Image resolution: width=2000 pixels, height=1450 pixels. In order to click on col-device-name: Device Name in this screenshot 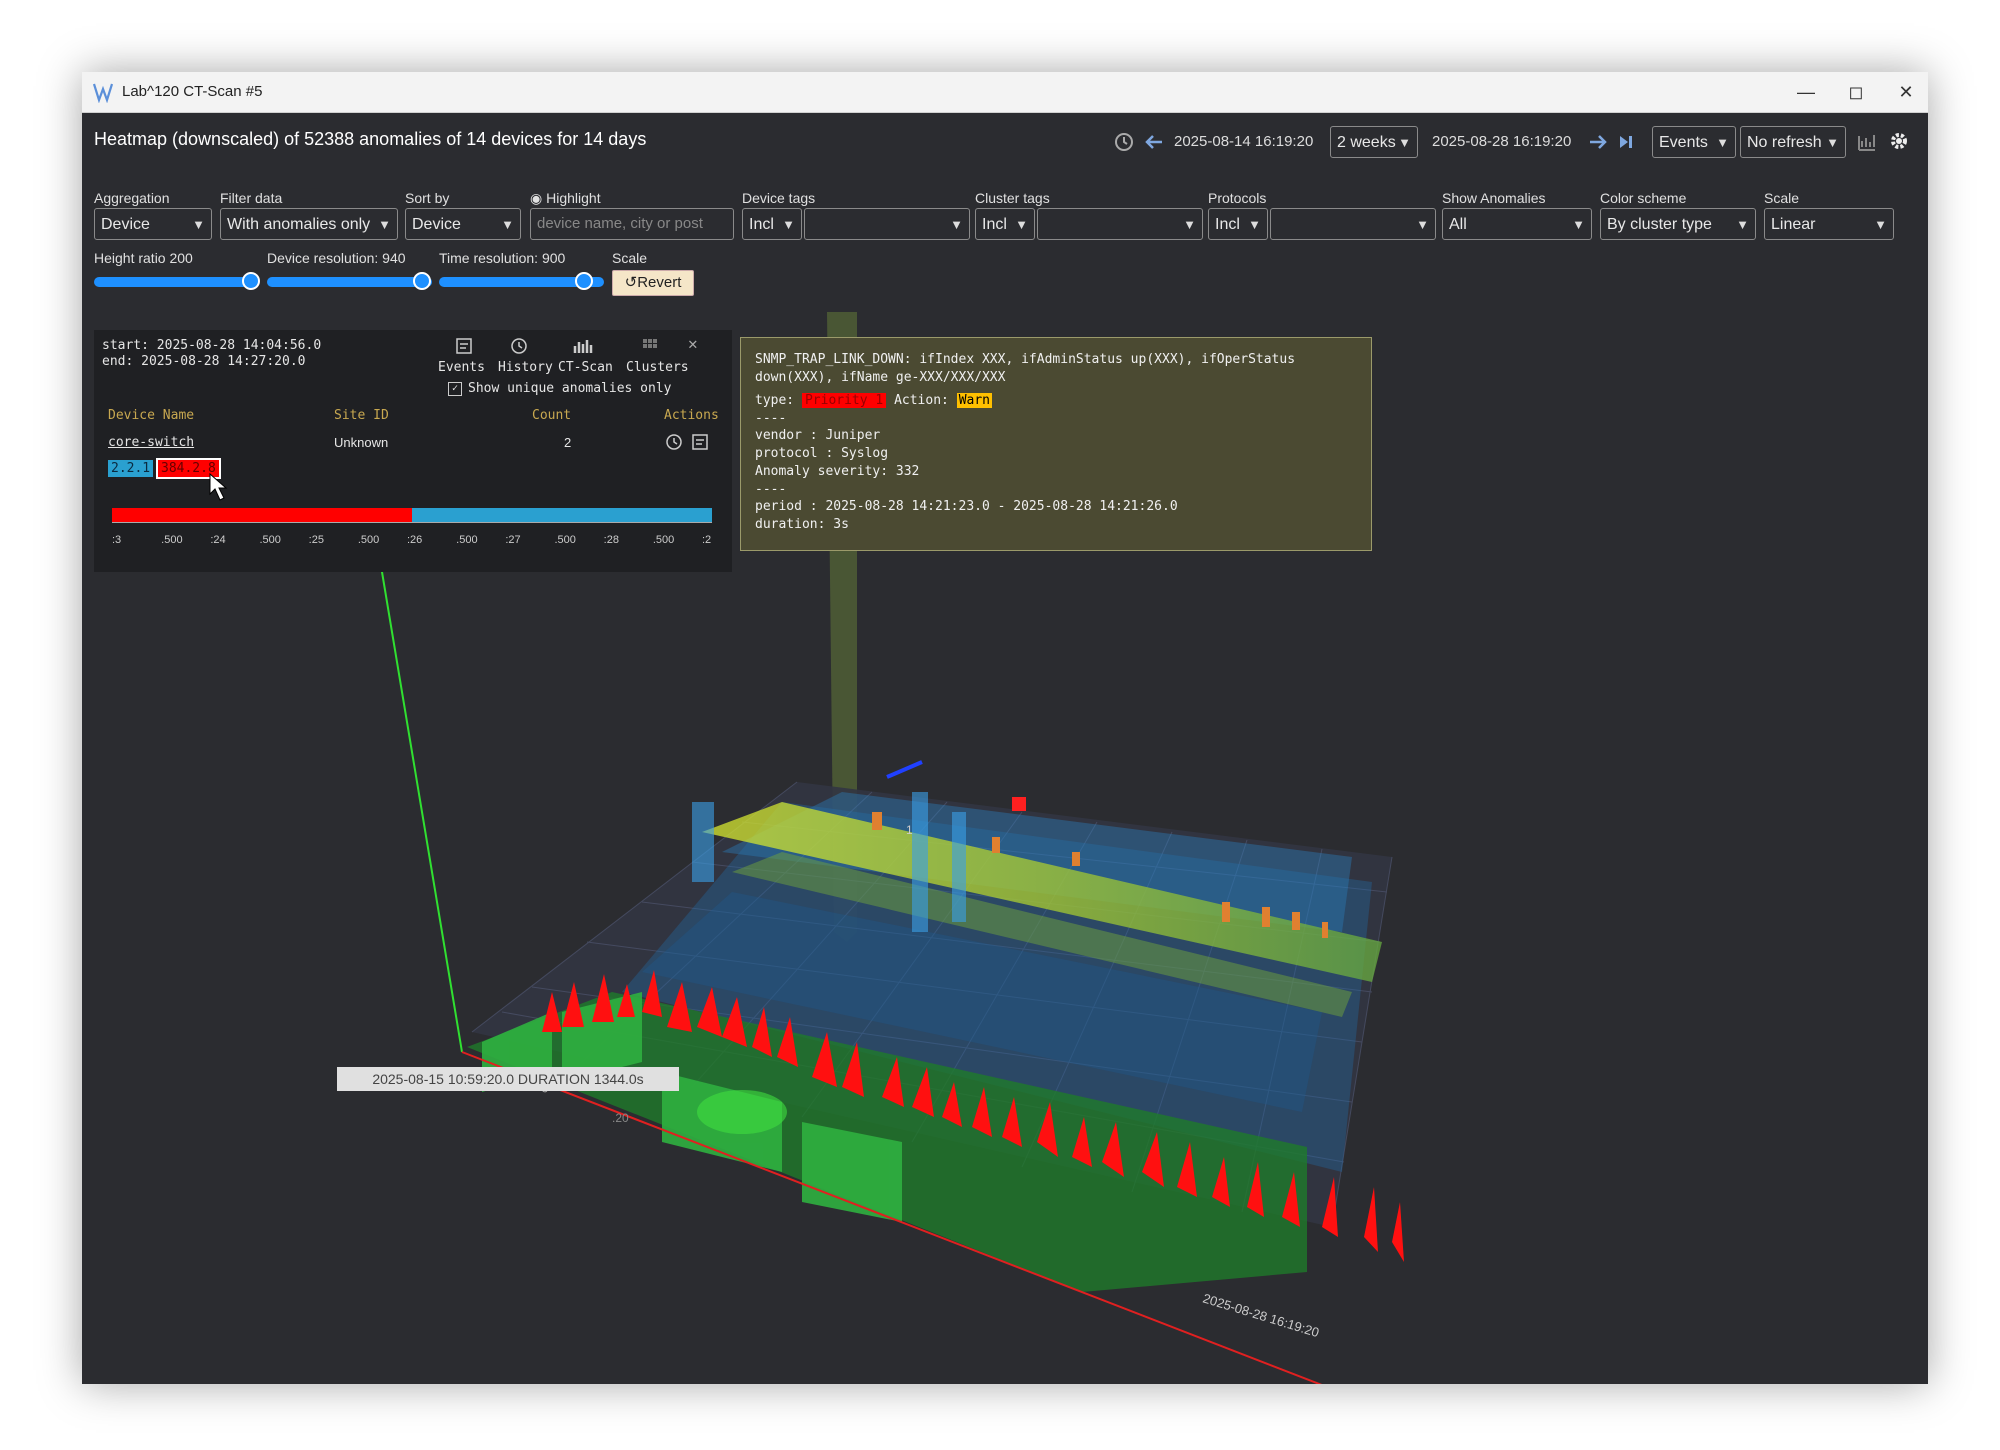, I will do `click(151, 415)`.